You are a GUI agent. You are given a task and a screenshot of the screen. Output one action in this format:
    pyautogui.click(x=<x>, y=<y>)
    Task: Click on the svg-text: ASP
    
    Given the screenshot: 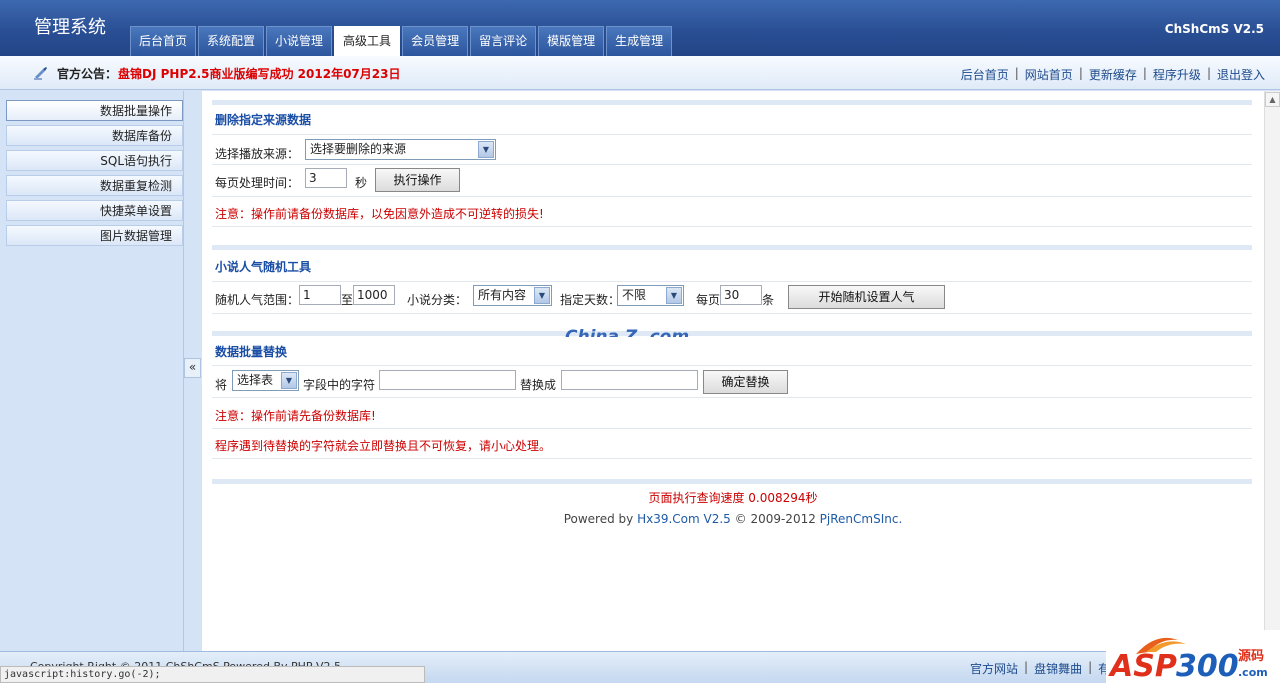 What is the action you would take?
    pyautogui.click(x=1142, y=666)
    